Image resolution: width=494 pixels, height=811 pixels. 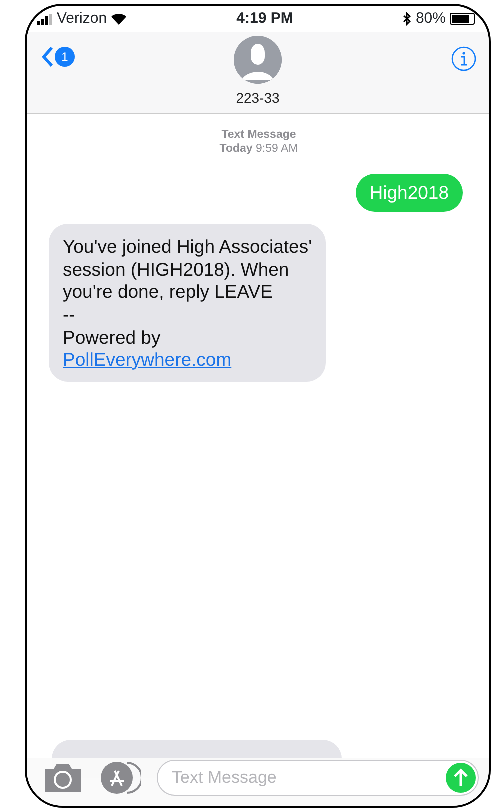 What do you see at coordinates (259, 149) in the screenshot?
I see `timestamp-time: Today 9:59 AM` at bounding box center [259, 149].